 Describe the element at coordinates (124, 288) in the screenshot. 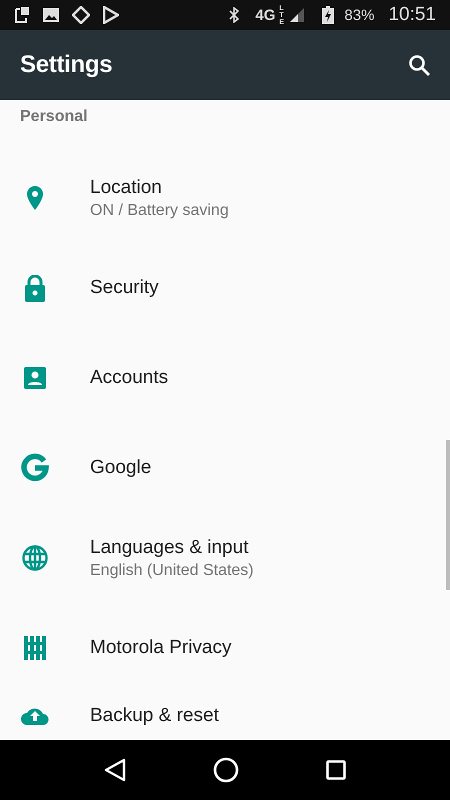

I see `item-title: Security` at that location.